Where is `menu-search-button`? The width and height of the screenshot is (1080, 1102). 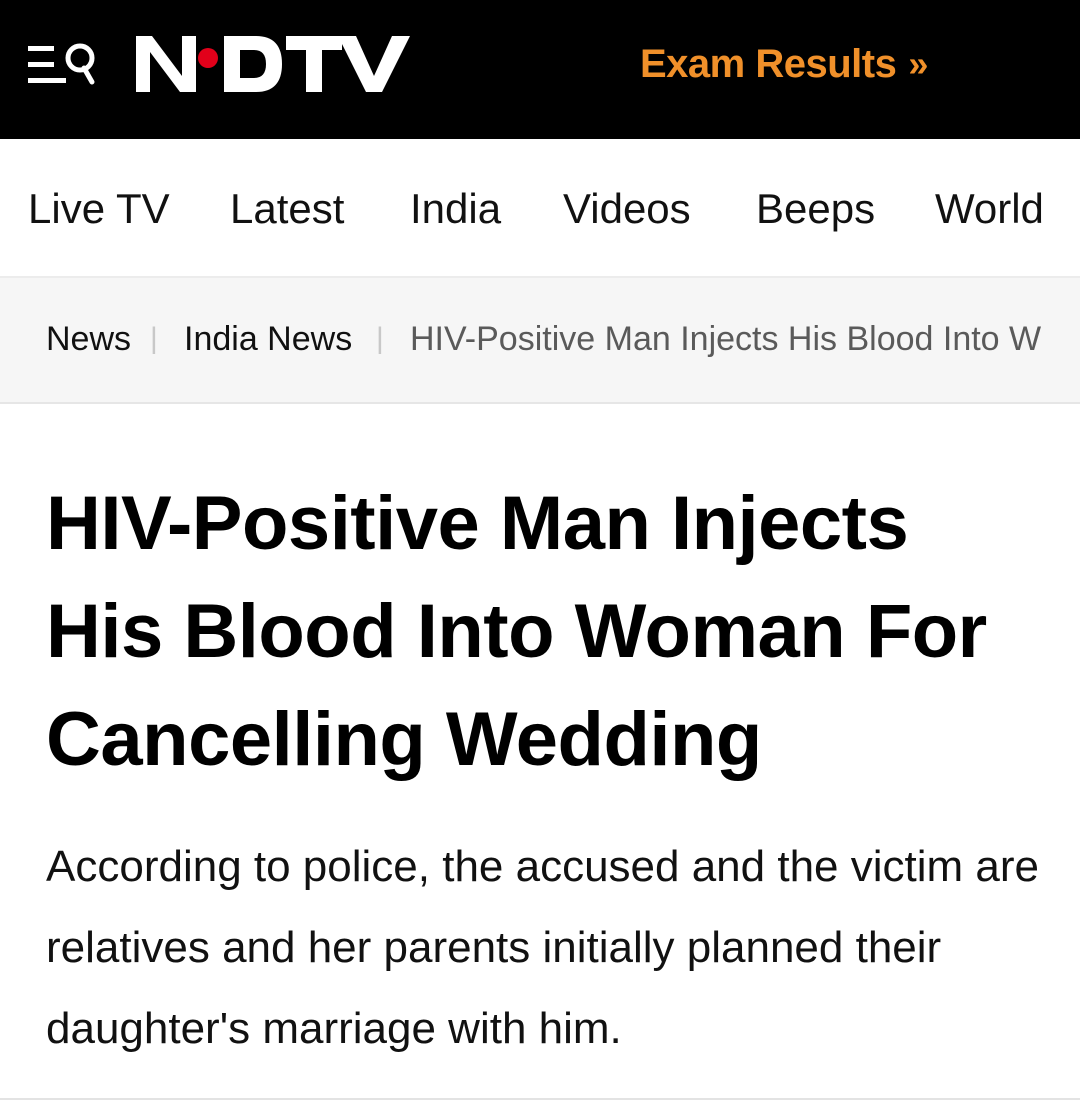
menu-search-button is located at coordinates (63, 65).